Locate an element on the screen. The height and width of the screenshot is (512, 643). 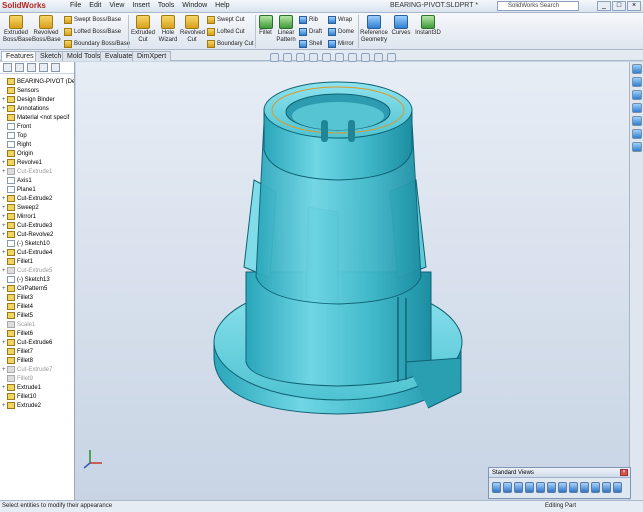
view-settings-icon is located at coordinates (391, 57).